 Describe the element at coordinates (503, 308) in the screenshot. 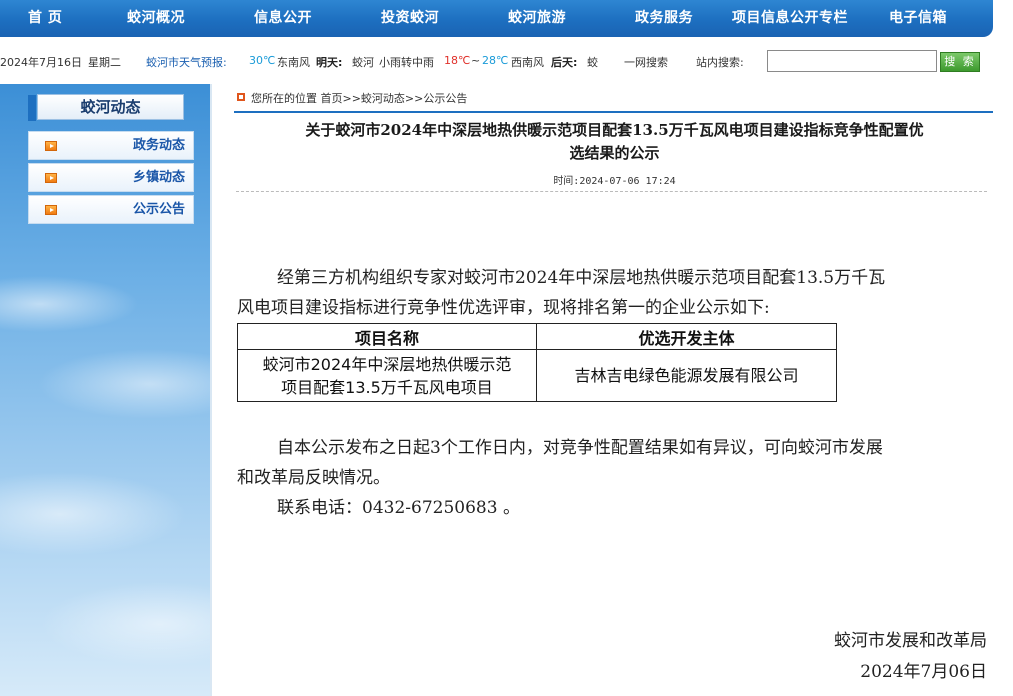

I see `paragraph-line: 风电项目建设指标进行竞争性优选评审，现将排名第一的企业公示如下:` at that location.